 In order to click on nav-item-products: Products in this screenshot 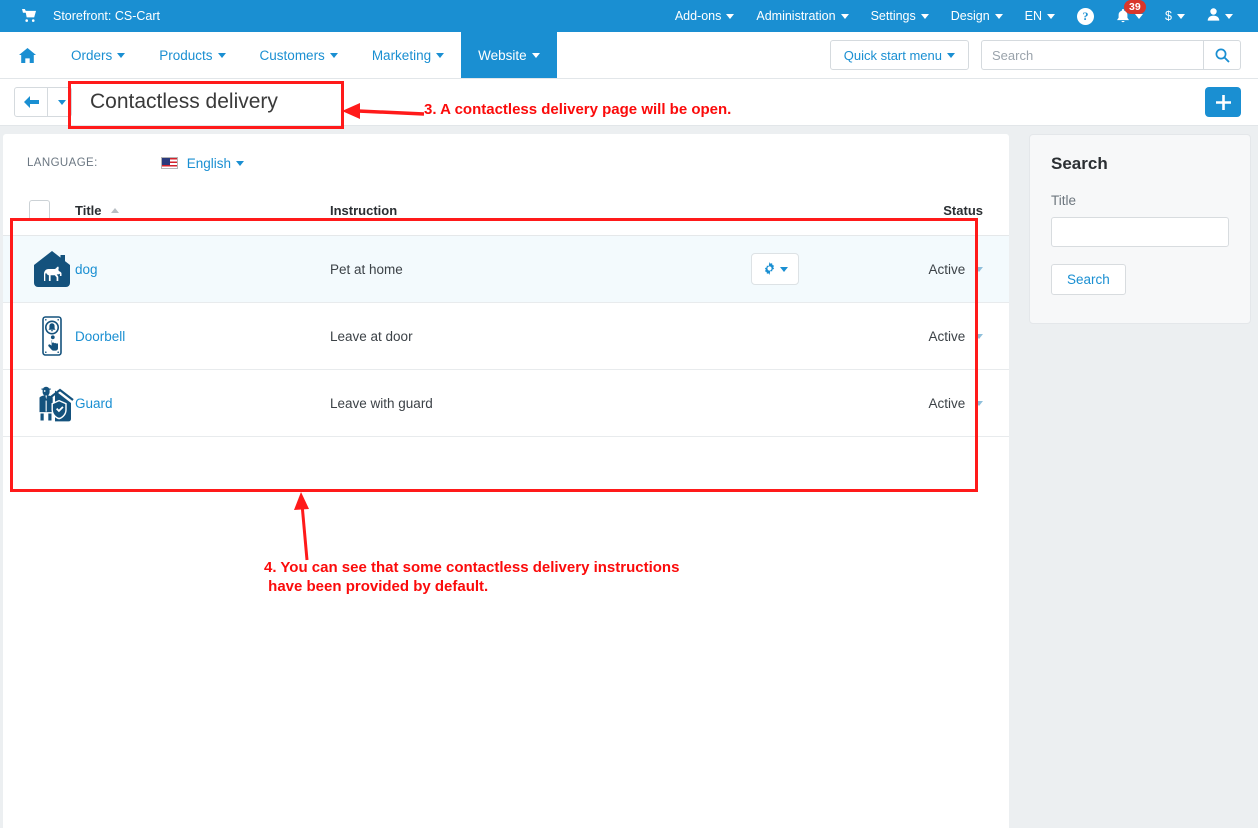, I will do `click(192, 55)`.